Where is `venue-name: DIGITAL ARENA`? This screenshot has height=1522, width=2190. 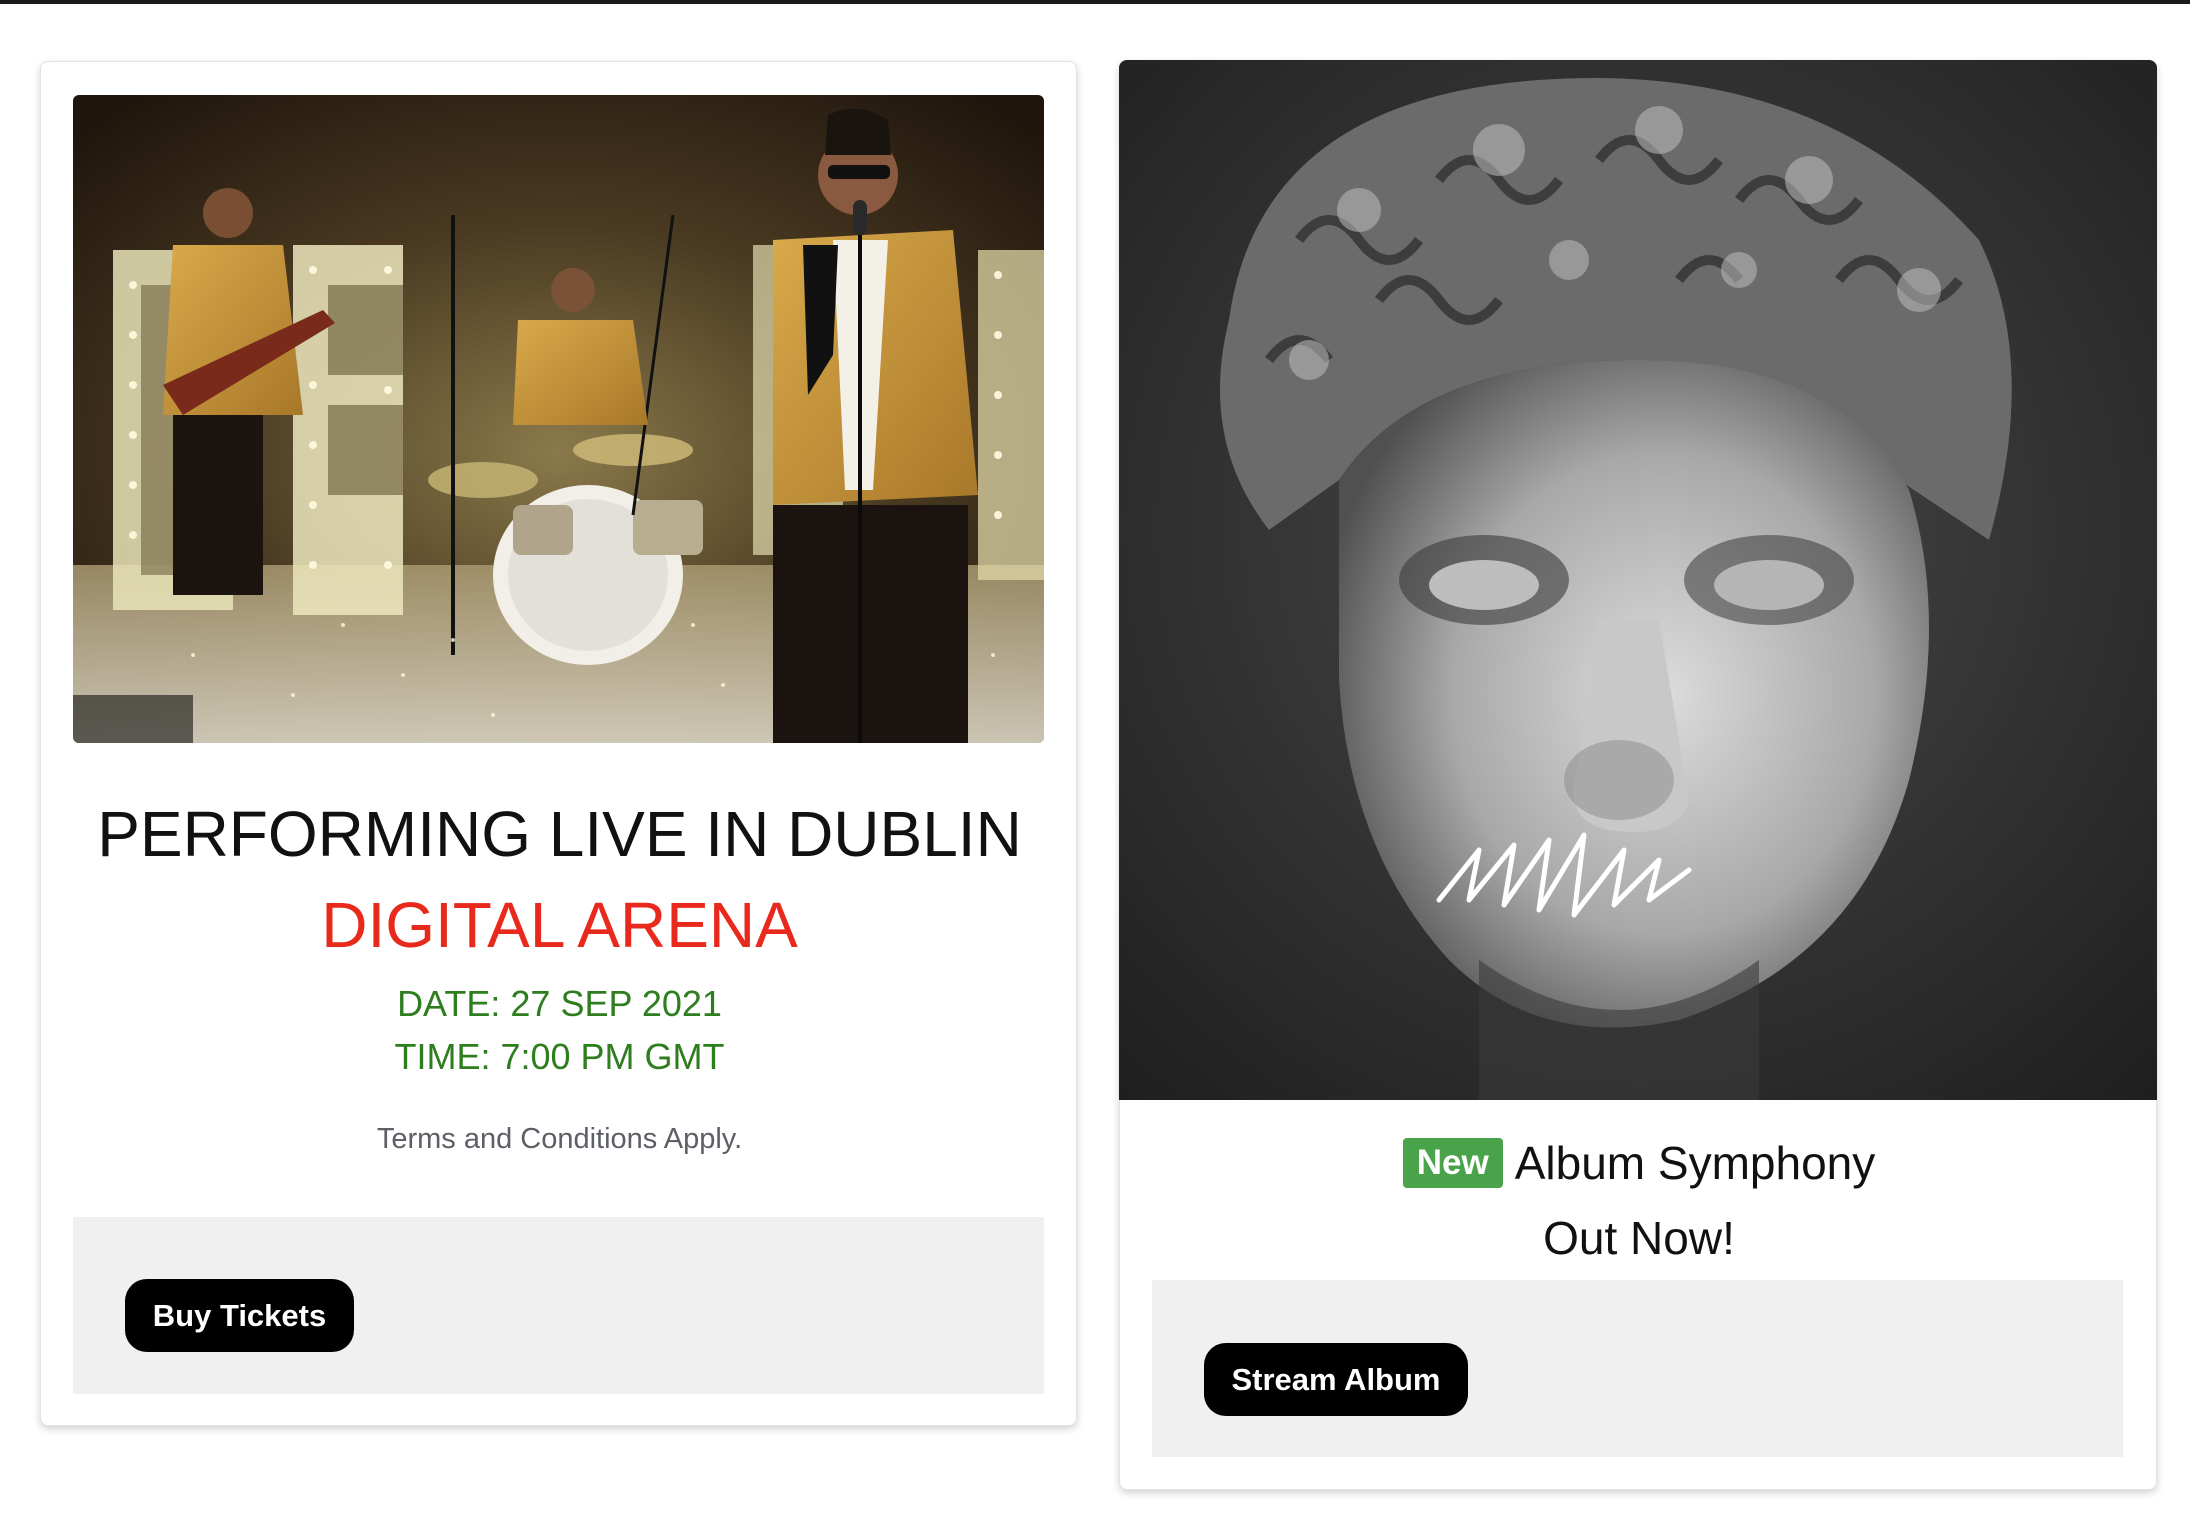 venue-name: DIGITAL ARENA is located at coordinates (559, 925).